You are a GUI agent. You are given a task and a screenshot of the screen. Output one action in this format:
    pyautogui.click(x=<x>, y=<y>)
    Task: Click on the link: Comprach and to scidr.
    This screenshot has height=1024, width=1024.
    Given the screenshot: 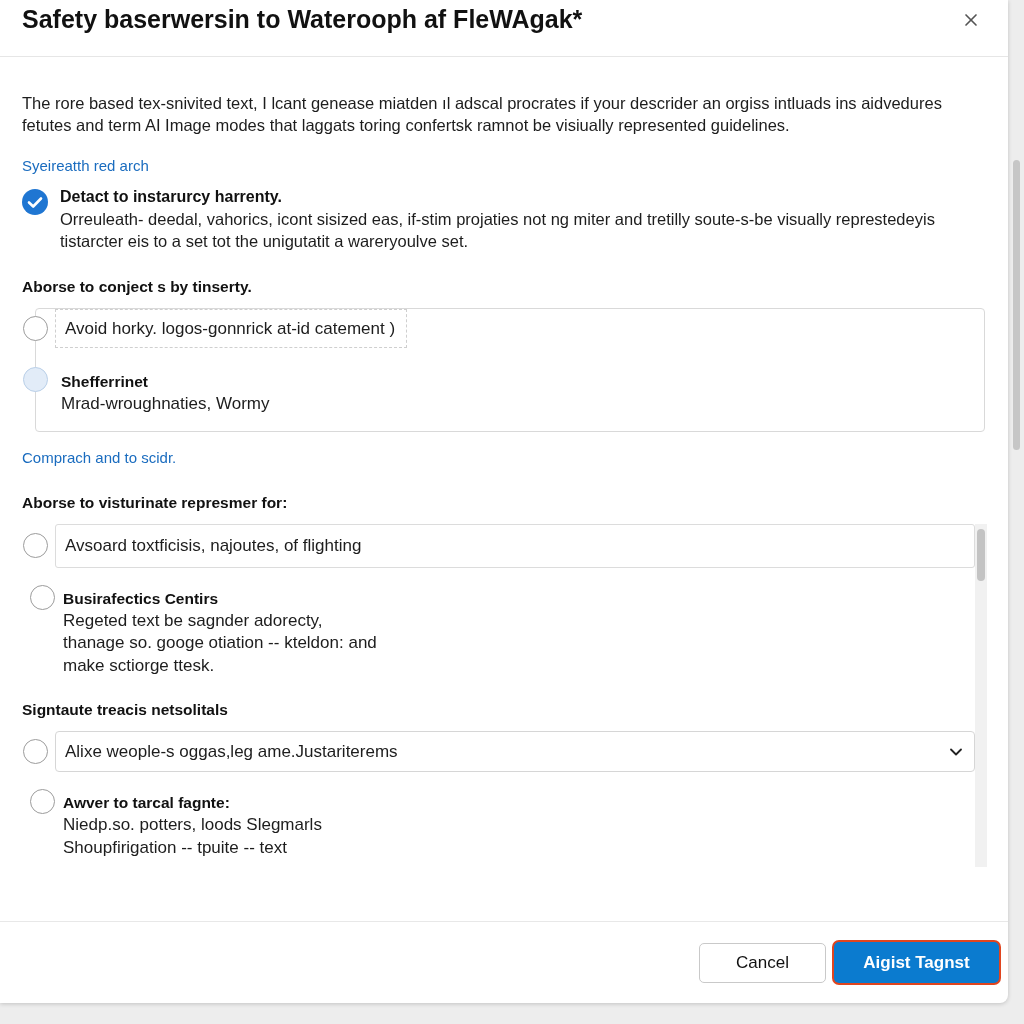 What is the action you would take?
    pyautogui.click(x=99, y=457)
    